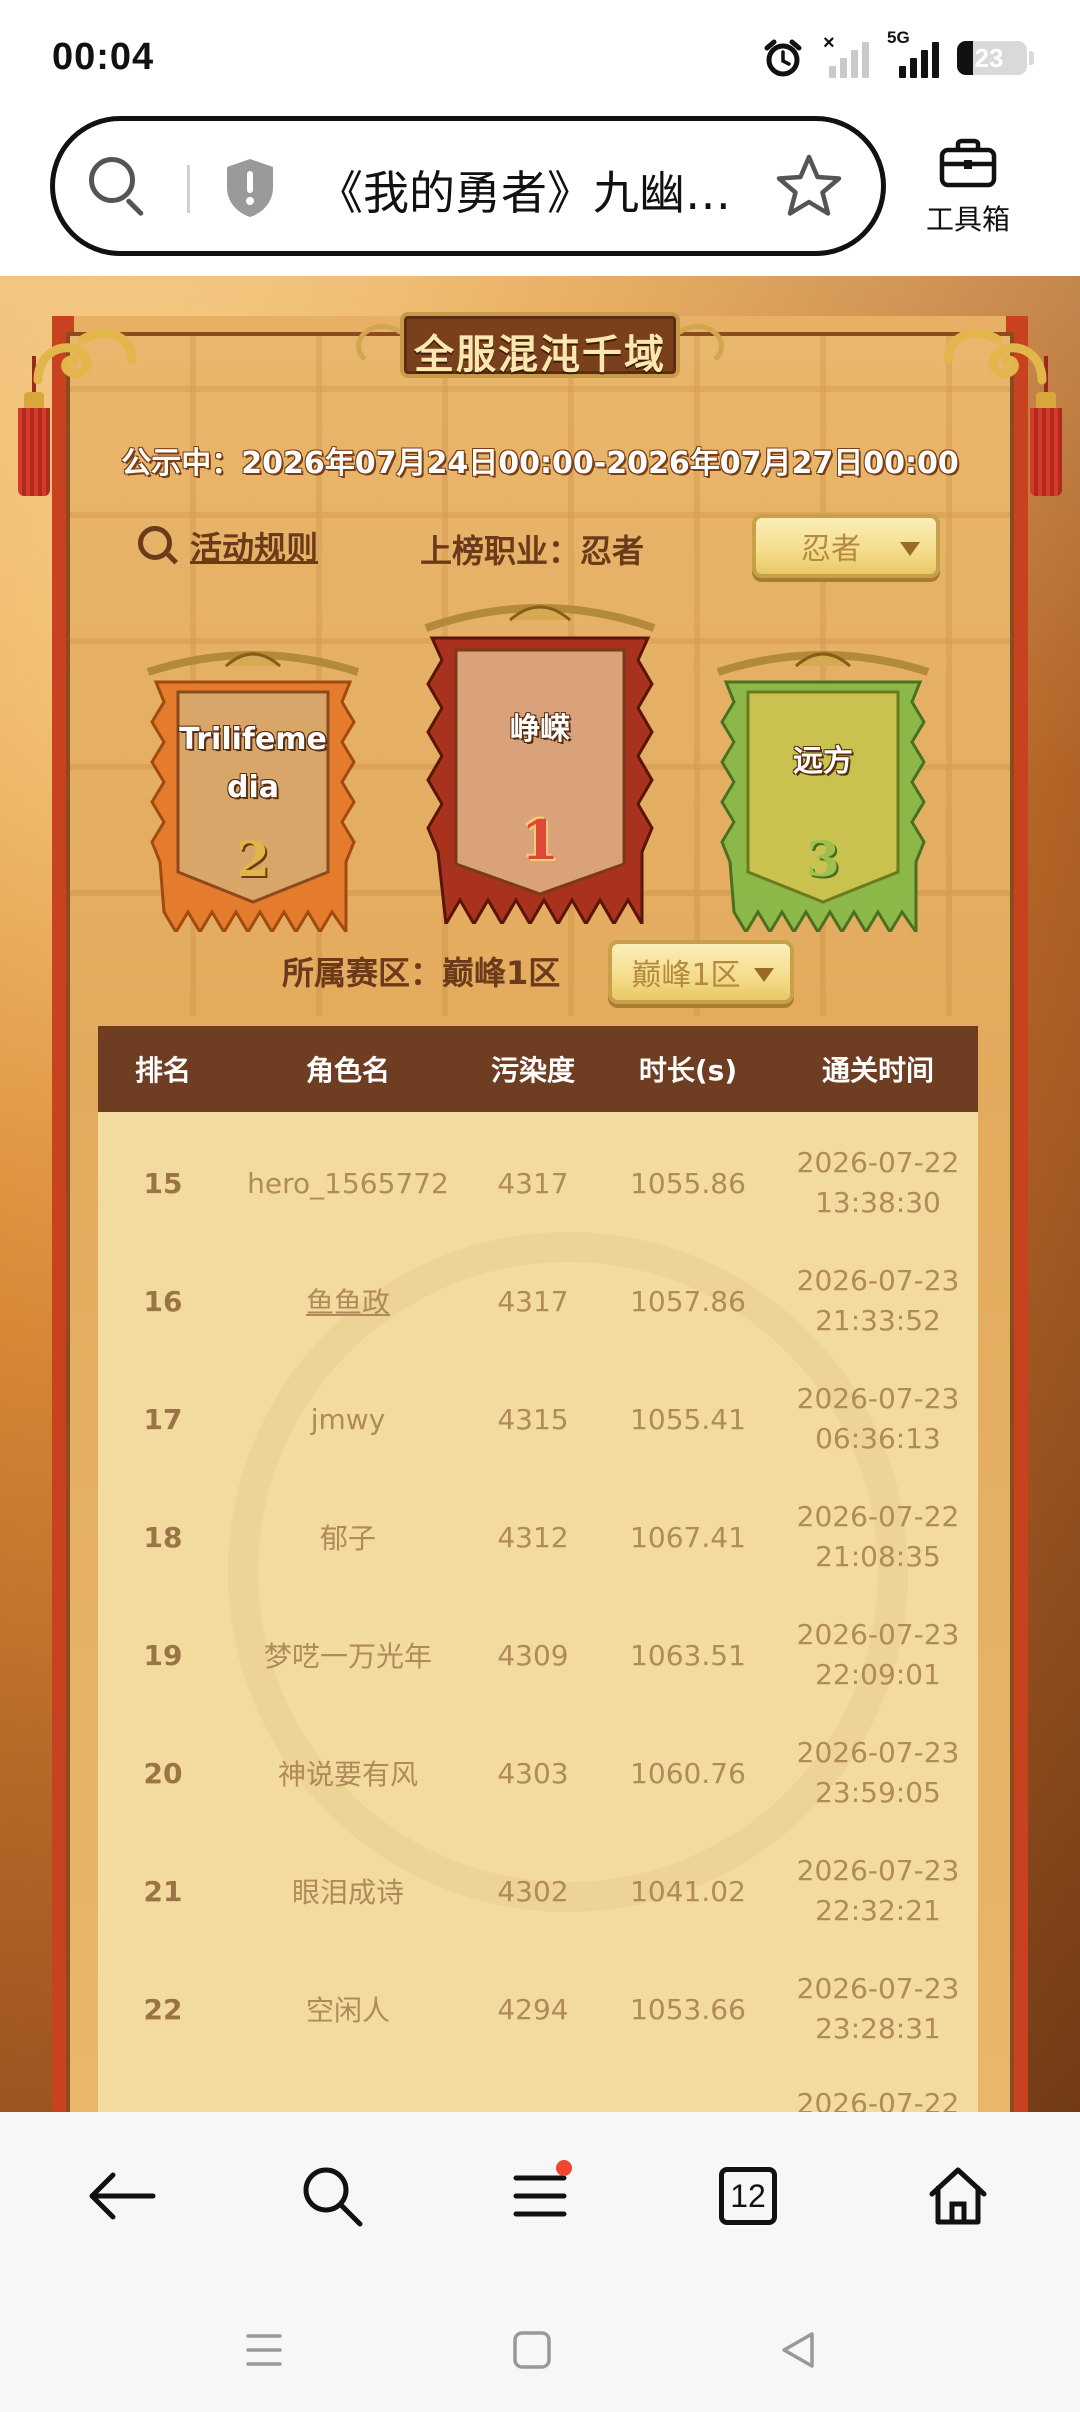 This screenshot has height=2412, width=1080. I want to click on podium-rank-3: 3, so click(823, 860).